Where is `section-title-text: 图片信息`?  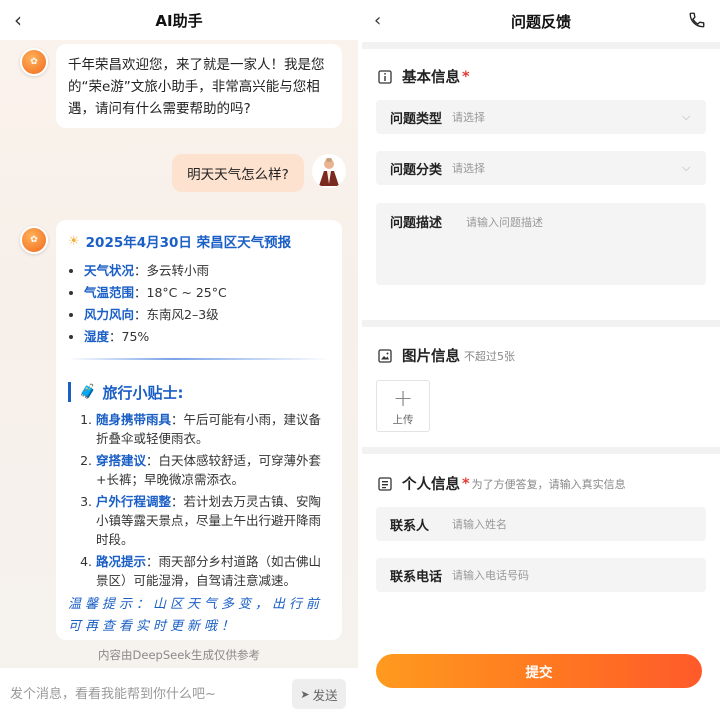
section-title-text: 图片信息 is located at coordinates (431, 357).